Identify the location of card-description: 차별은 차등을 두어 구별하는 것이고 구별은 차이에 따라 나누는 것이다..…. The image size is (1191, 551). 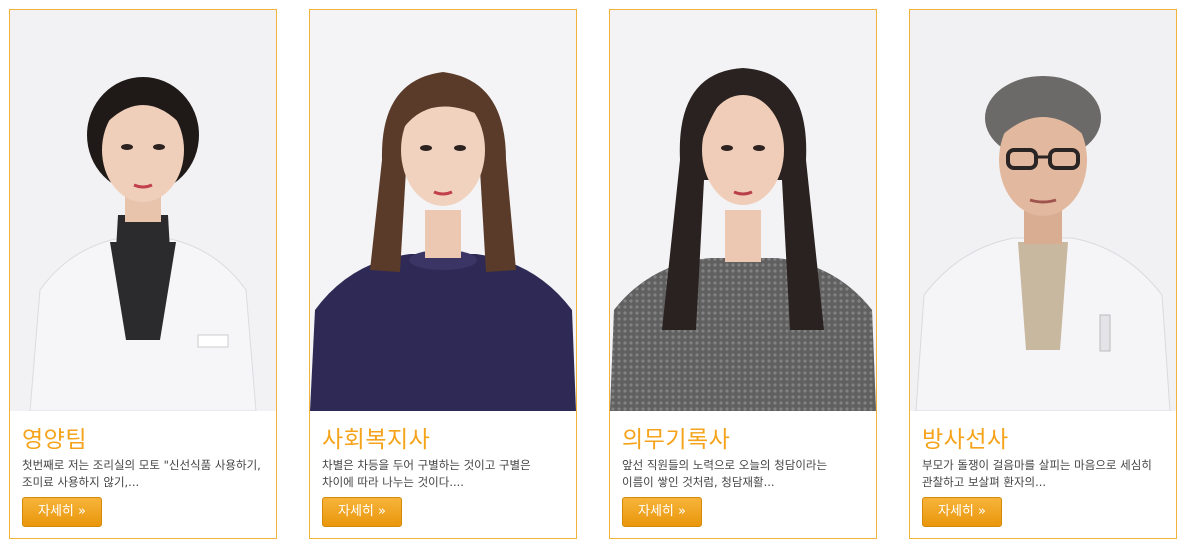
(426, 473).